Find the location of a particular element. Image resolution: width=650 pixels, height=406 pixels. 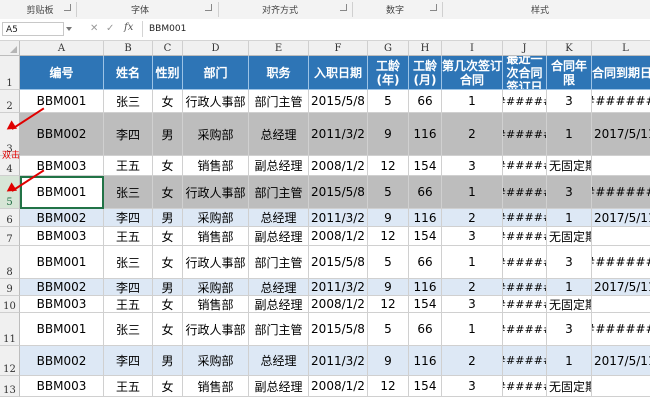

clipboard-launcher-icon is located at coordinates (67, 7).